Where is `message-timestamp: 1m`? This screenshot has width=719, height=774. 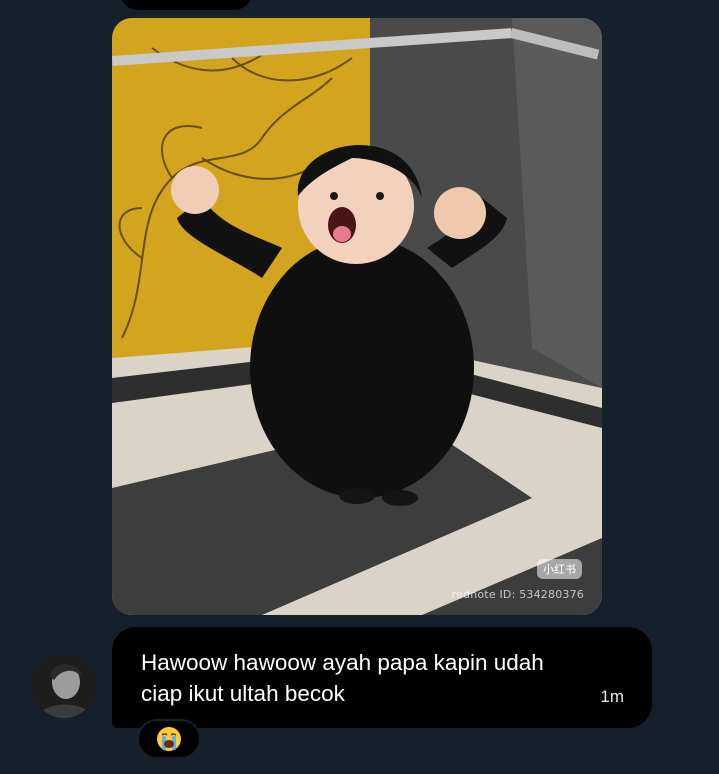 message-timestamp: 1m is located at coordinates (612, 696).